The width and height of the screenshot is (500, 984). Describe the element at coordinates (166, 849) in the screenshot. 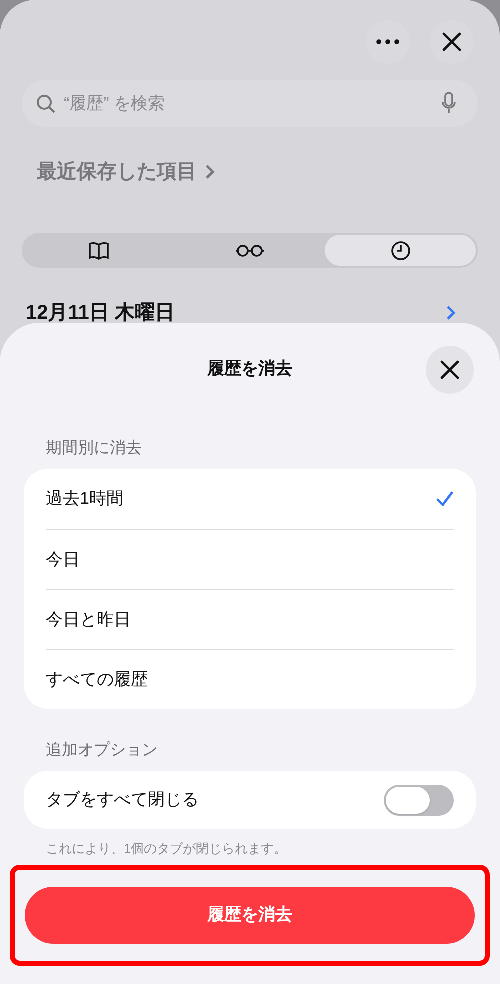

I see `option-note: これにより、1個のタブが閉じられます。` at that location.